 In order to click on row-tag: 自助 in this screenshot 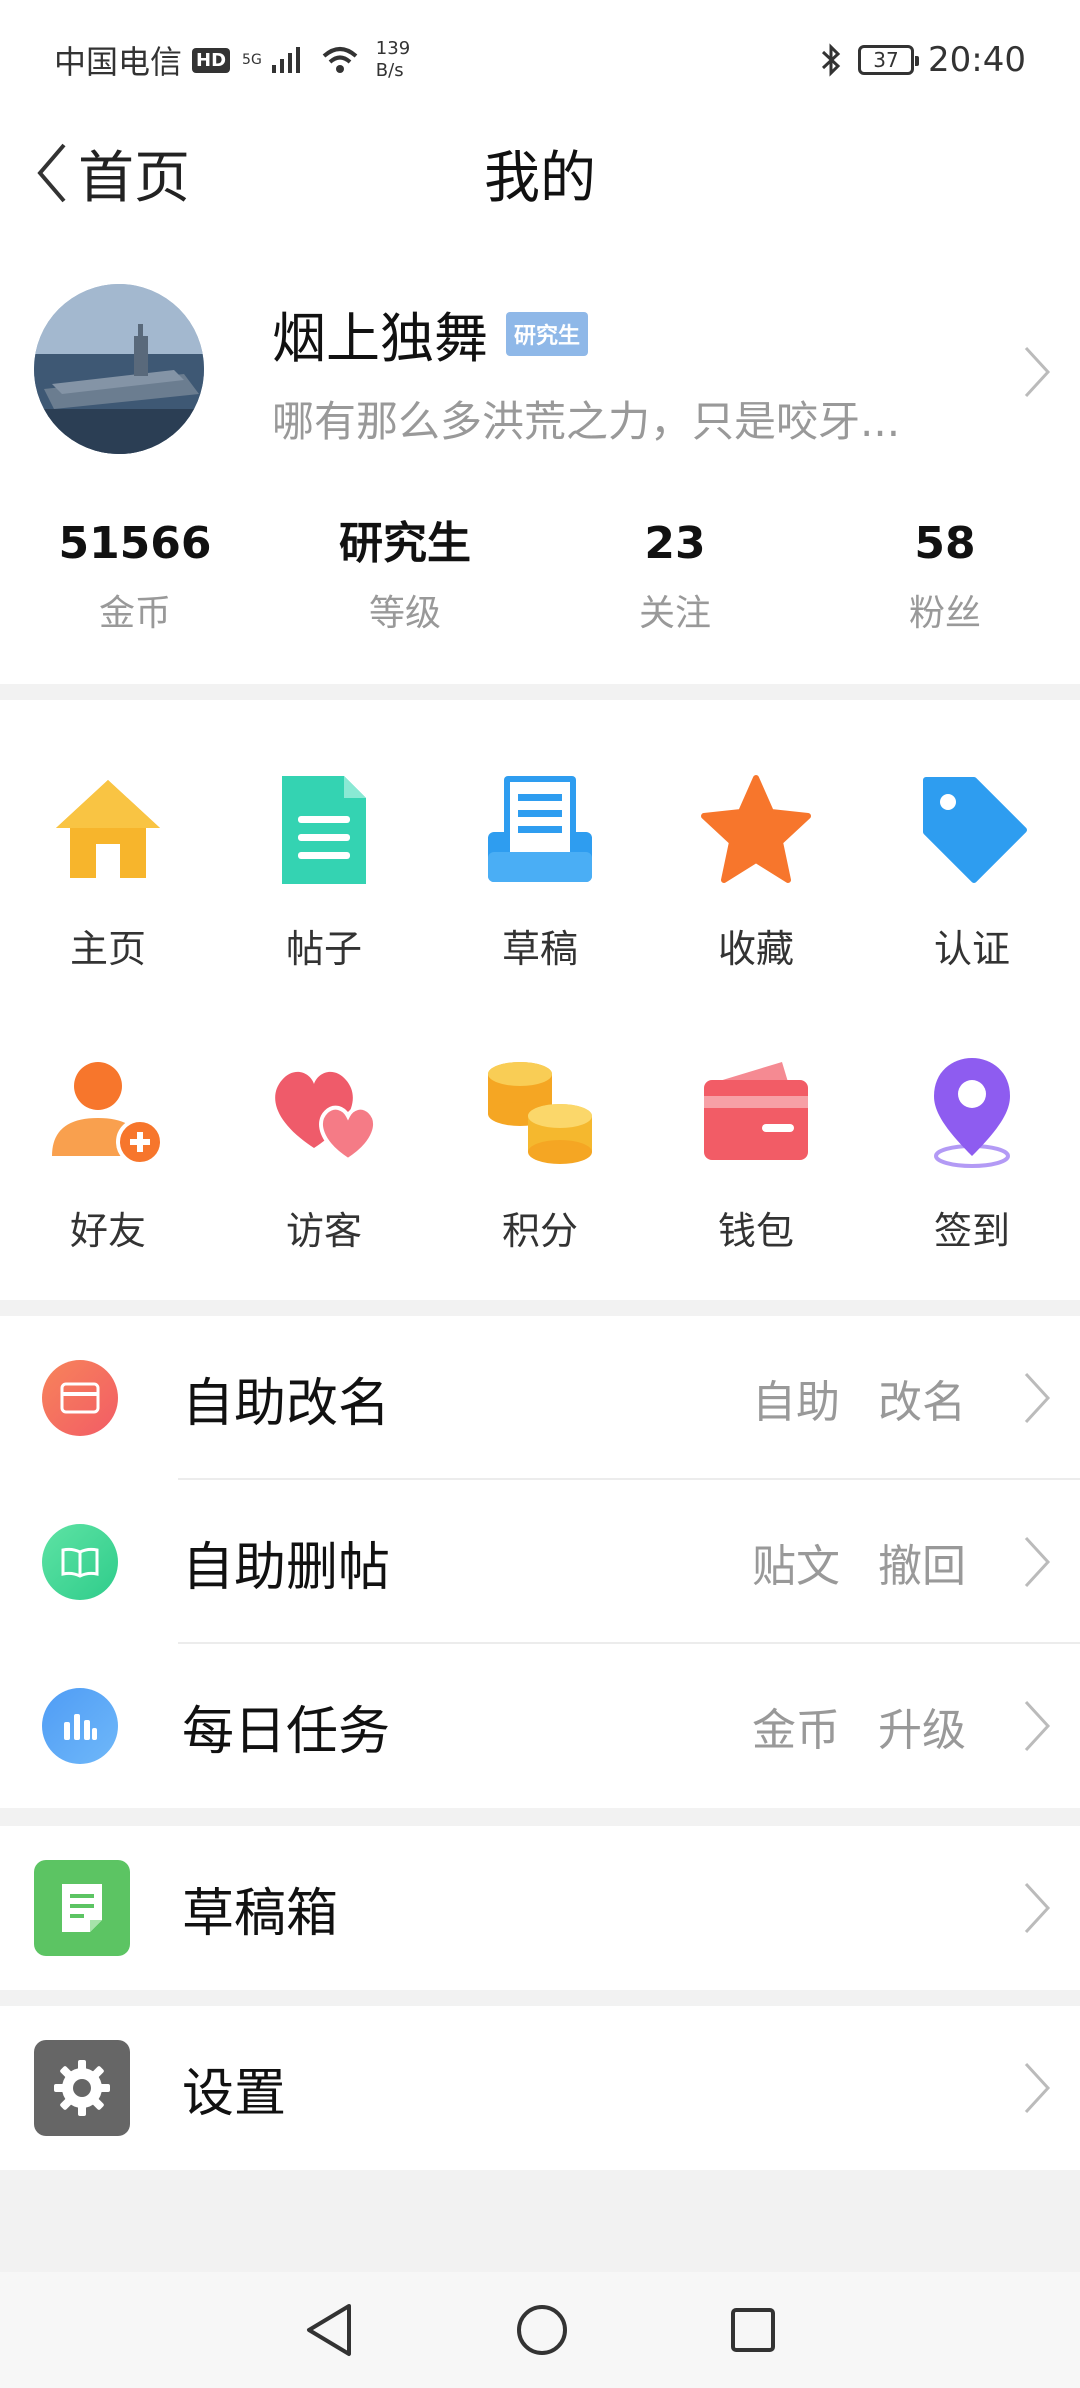, I will do `click(796, 1402)`.